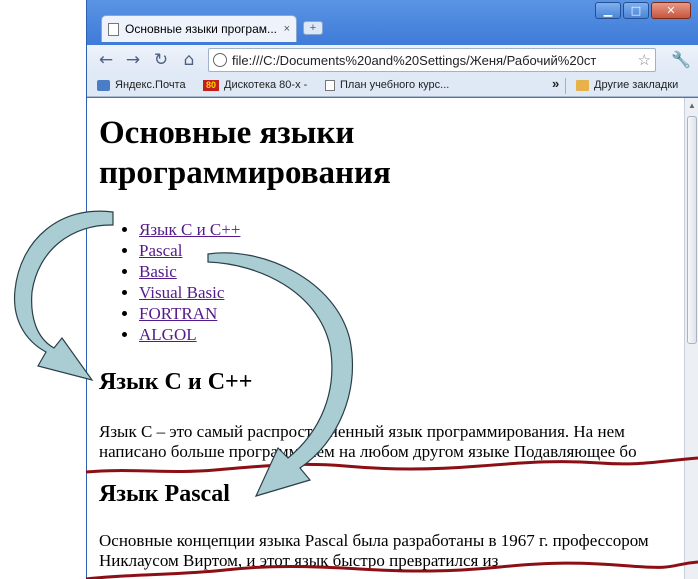 Image resolution: width=698 pixels, height=579 pixels. What do you see at coordinates (161, 60) in the screenshot?
I see `reload-icon: ↻` at bounding box center [161, 60].